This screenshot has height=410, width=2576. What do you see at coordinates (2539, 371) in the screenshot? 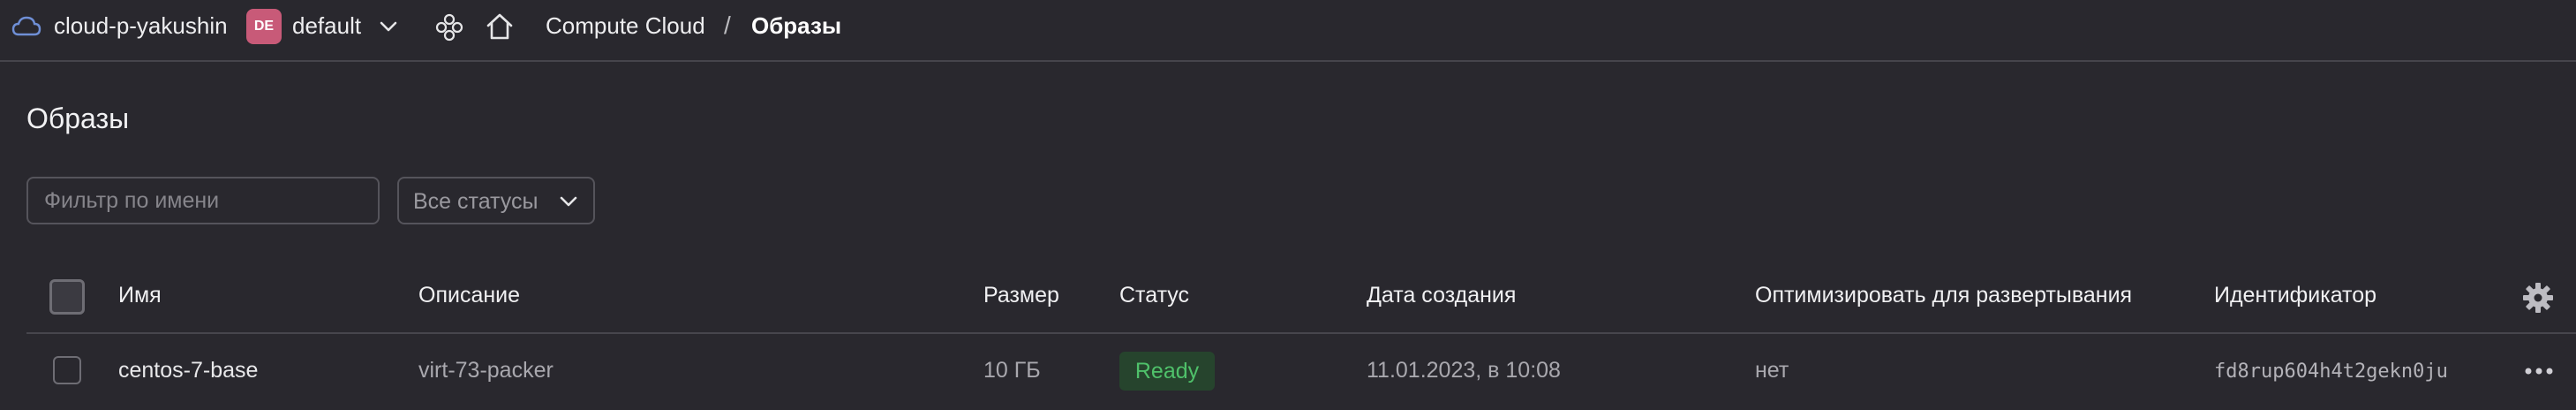
I see `more-dots-icon` at bounding box center [2539, 371].